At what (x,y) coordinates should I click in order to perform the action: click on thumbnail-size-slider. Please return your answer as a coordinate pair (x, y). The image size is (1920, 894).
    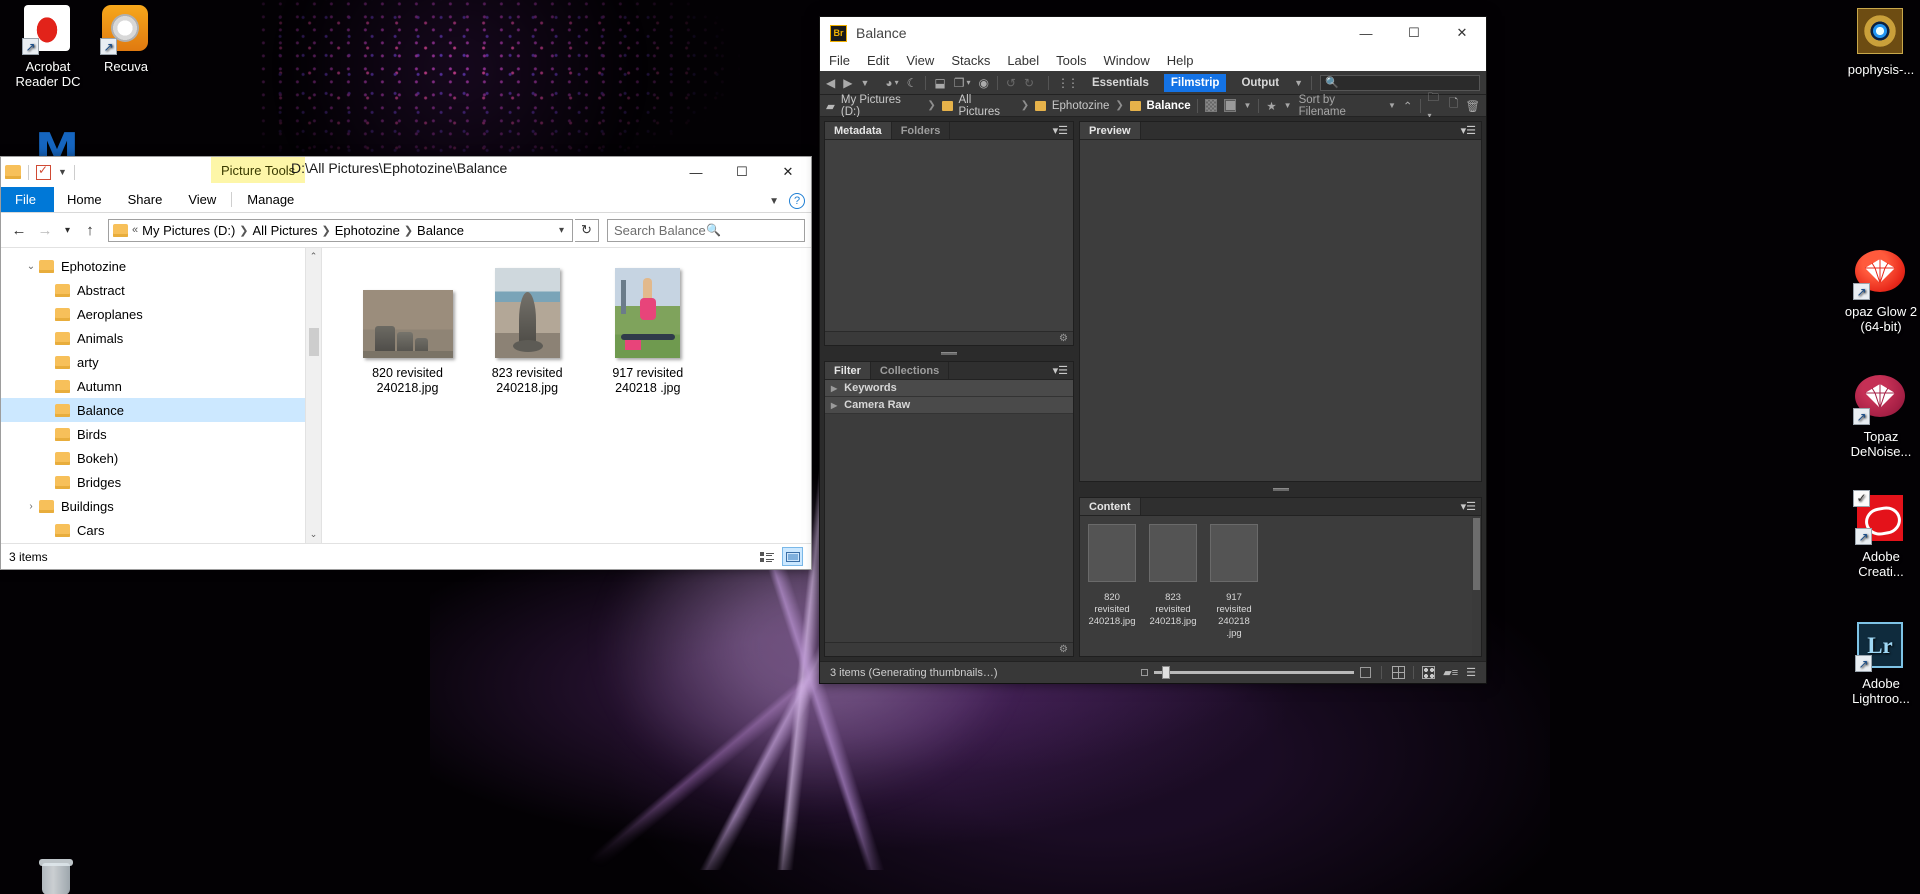
    Looking at the image, I should click on (1256, 672).